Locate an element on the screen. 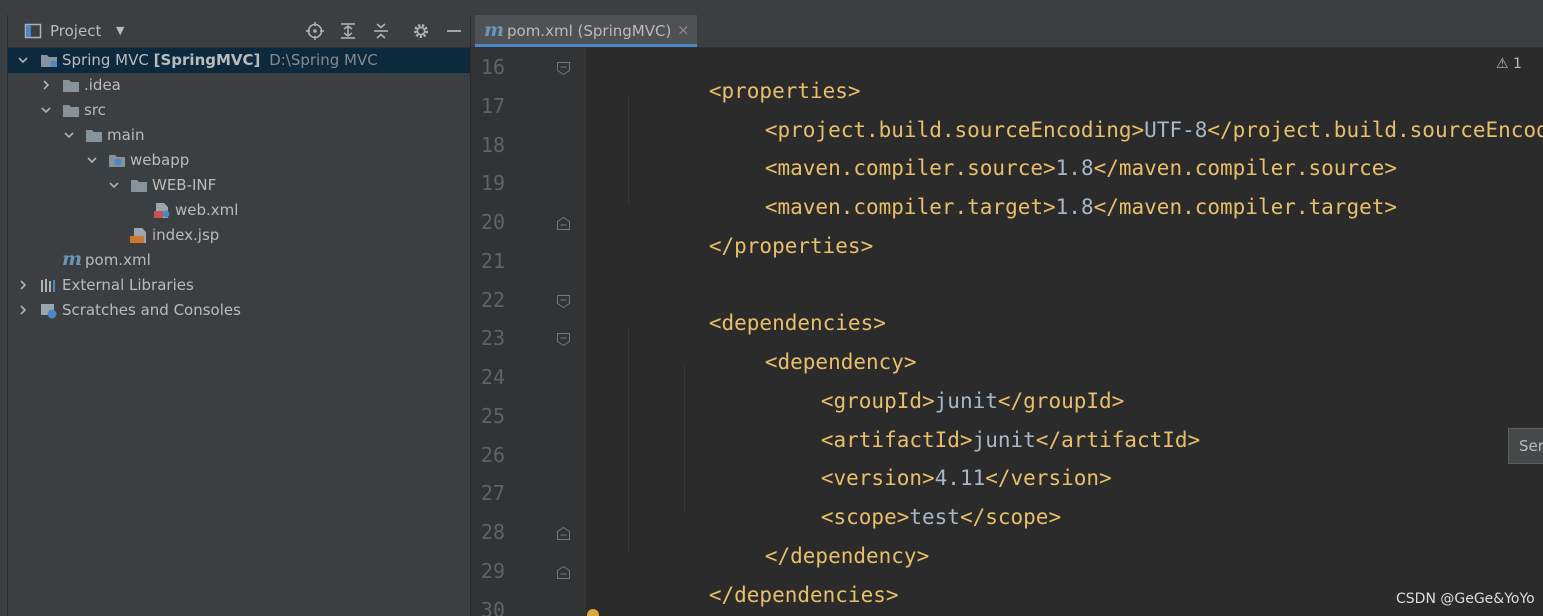  tree-item-pom-xml: m pom.xml is located at coordinates (239, 260).